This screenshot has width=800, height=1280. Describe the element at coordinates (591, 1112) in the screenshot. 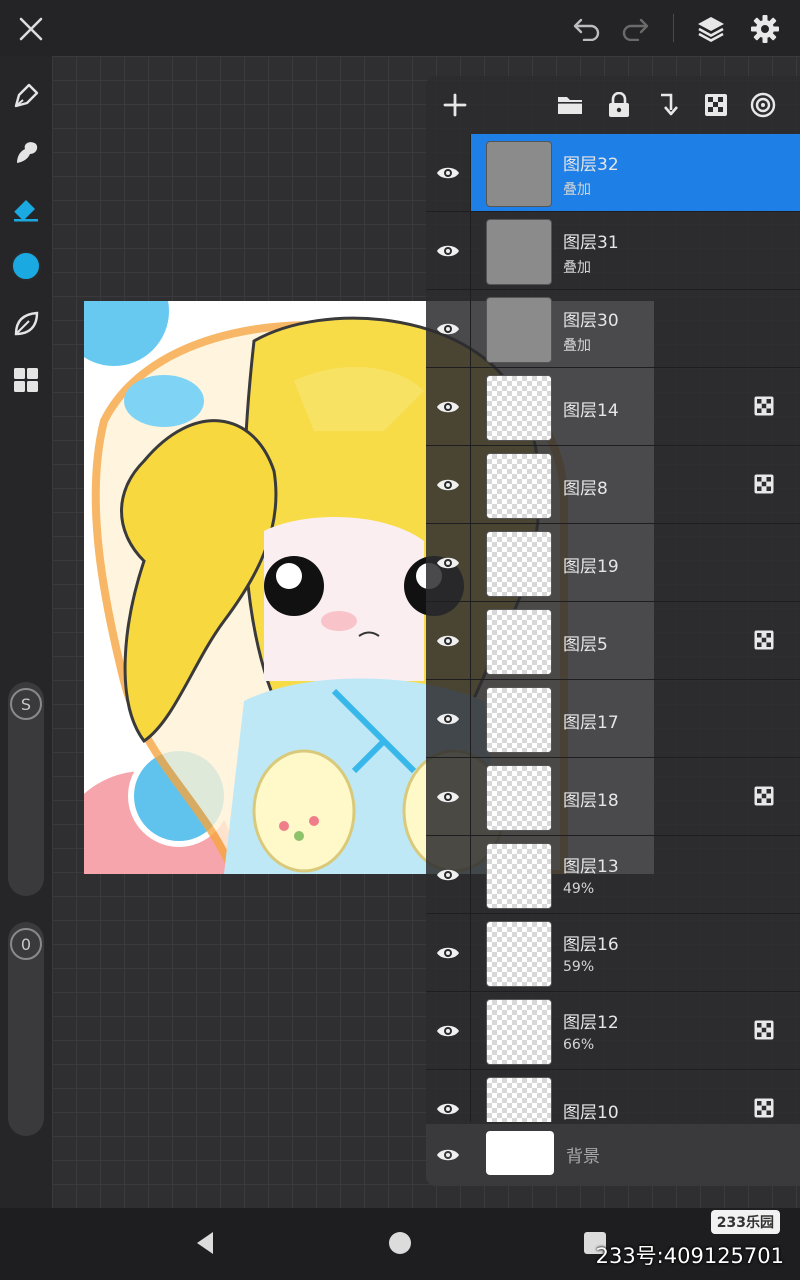

I see `layer-name: 图层10` at that location.